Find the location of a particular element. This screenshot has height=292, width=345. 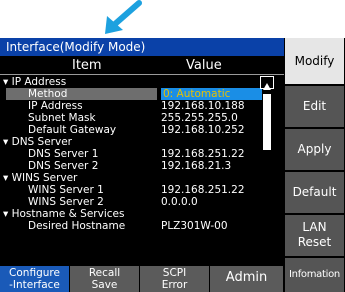

softkey-label: Configure is located at coordinates (34, 273).